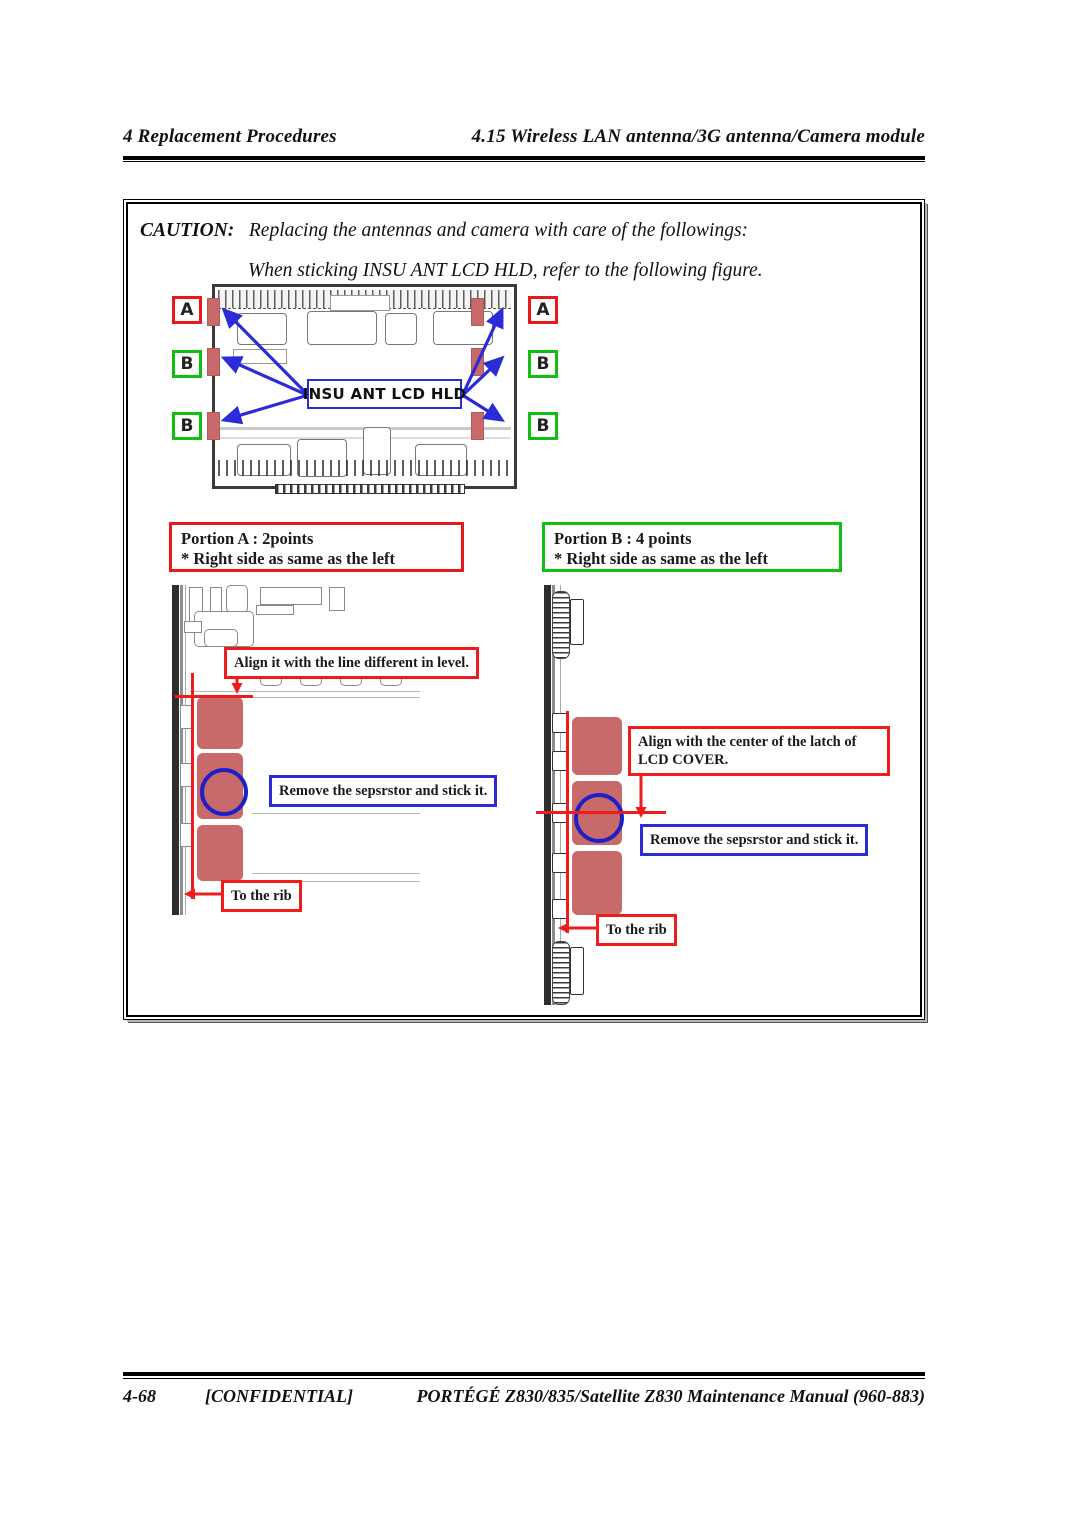  What do you see at coordinates (247, 538) in the screenshot?
I see `portion-a-line-1: Portion A : 2points` at bounding box center [247, 538].